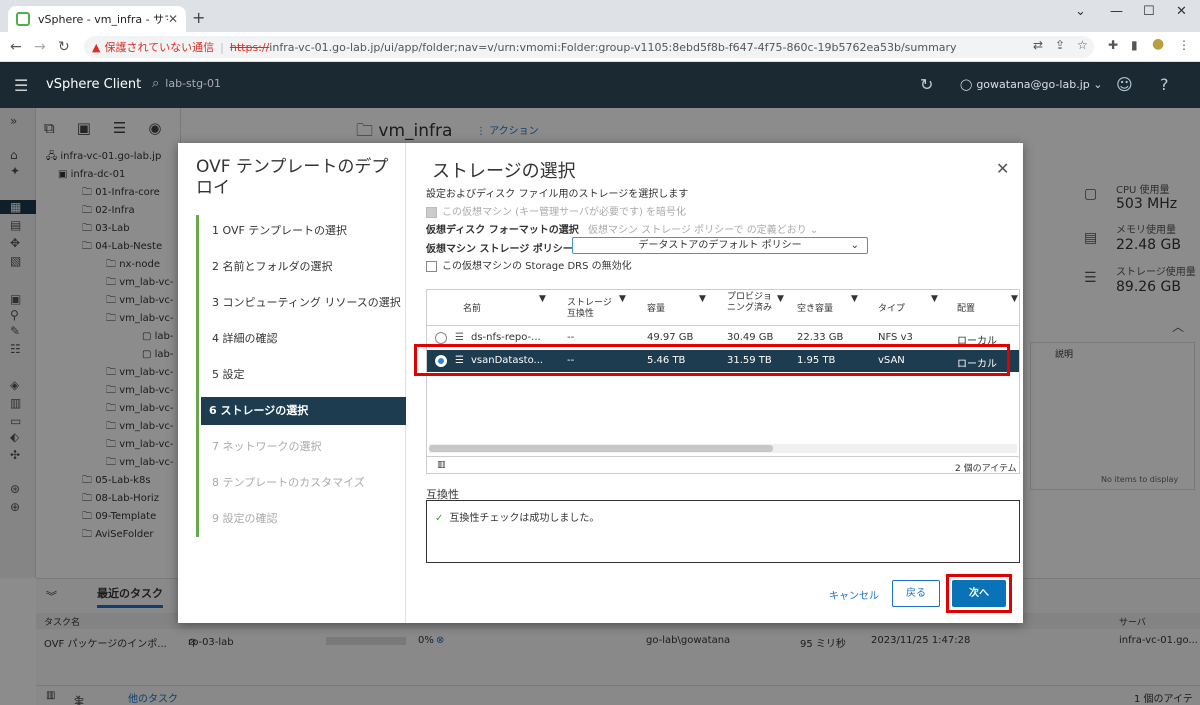 This screenshot has width=1200, height=705. I want to click on col-capacity: 容量, so click(656, 309).